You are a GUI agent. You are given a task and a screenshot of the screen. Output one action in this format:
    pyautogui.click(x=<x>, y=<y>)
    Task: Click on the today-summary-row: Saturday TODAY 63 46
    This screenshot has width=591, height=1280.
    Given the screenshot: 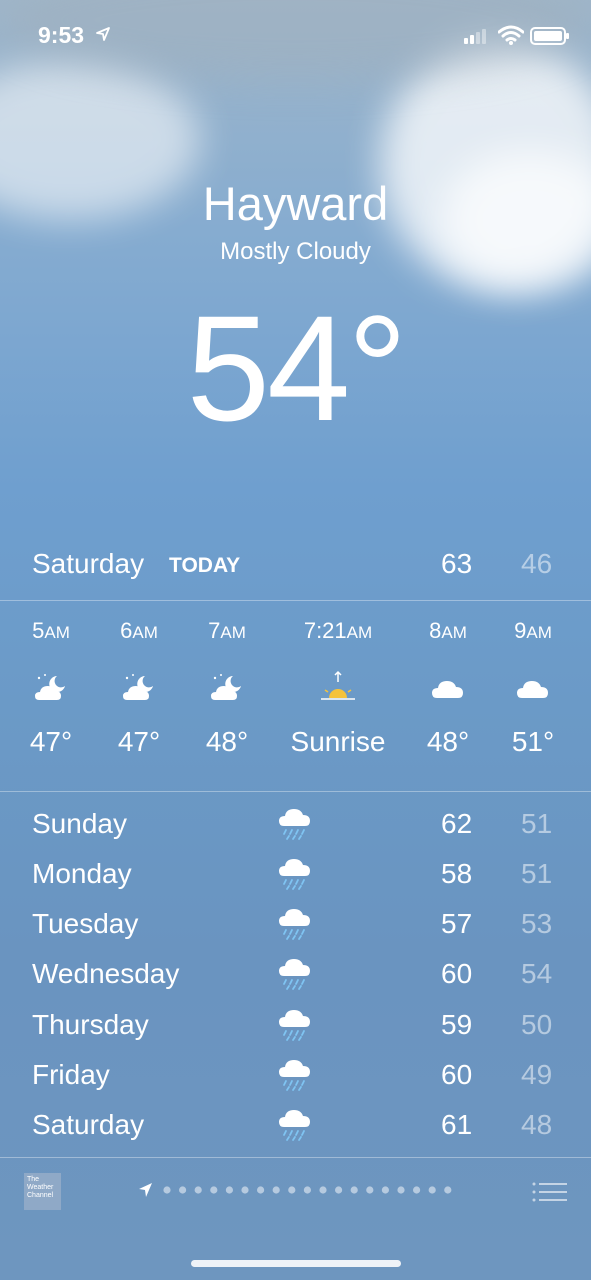 What is the action you would take?
    pyautogui.click(x=295, y=565)
    